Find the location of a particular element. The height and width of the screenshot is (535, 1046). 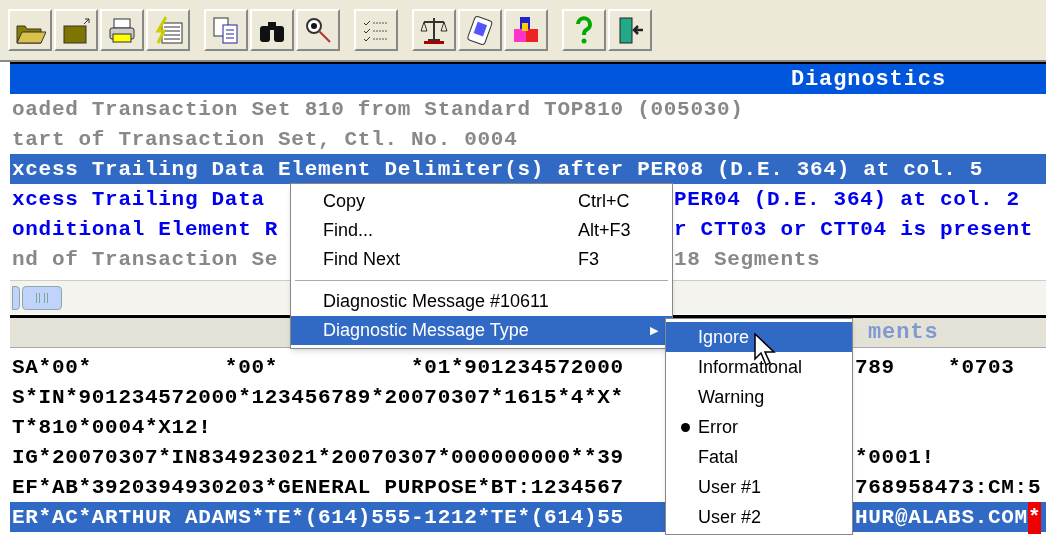

diagnostic-message: PER04 (D.E. 364) at col. 2 is located at coordinates (847, 200).